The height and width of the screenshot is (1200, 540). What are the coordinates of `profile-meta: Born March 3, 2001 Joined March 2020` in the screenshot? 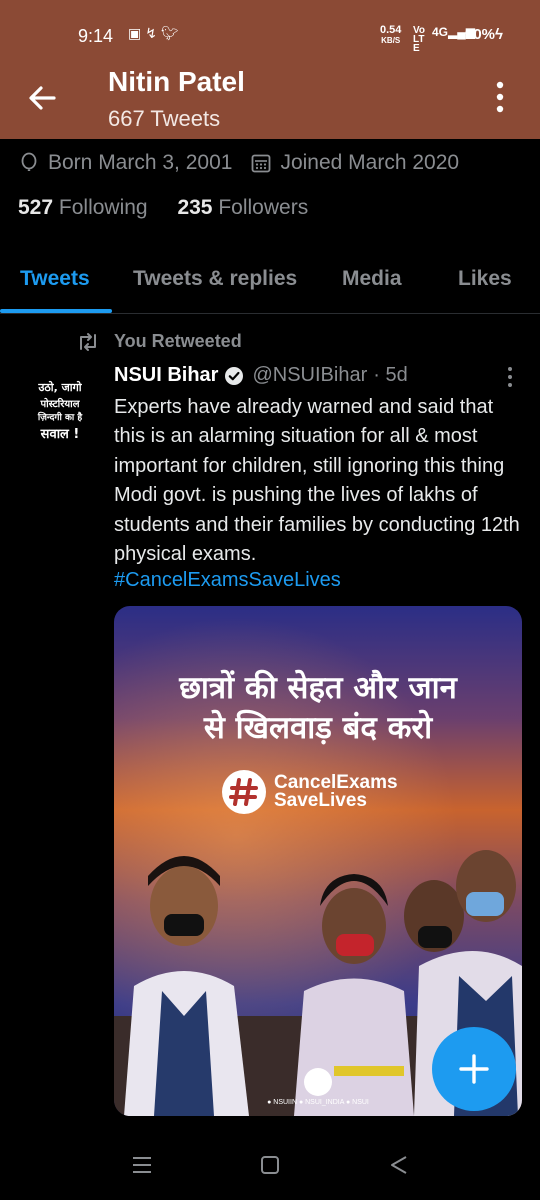 It's located at (238, 163).